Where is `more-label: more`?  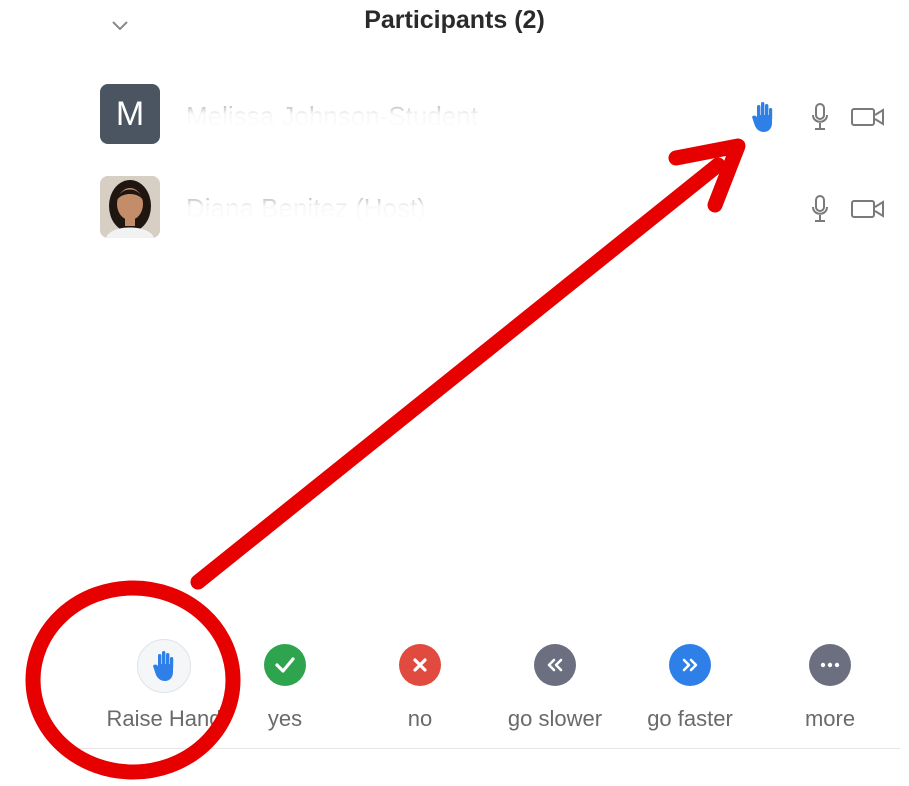
more-label: more is located at coordinates (830, 718).